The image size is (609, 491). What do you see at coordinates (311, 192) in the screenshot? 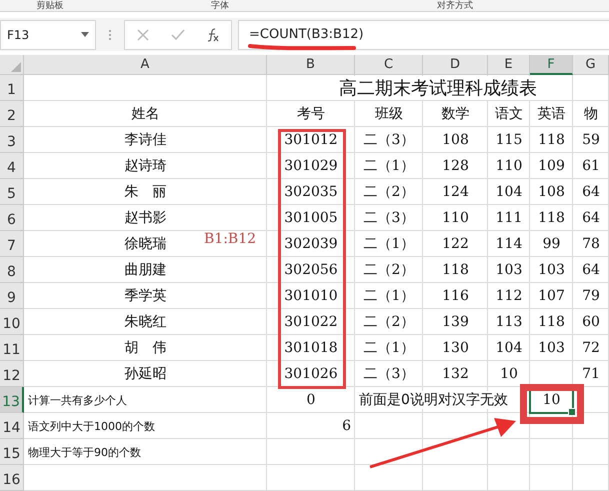
I see `table-cell: 302035` at bounding box center [311, 192].